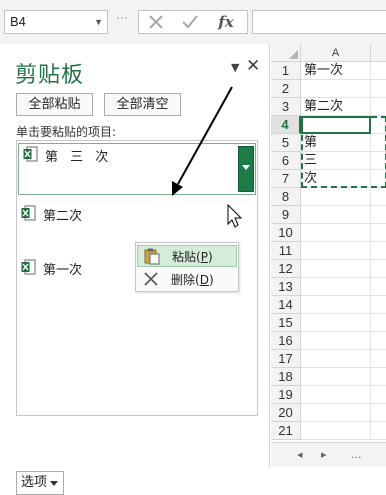 This screenshot has width=386, height=495. I want to click on row-header: 3, so click(286, 107).